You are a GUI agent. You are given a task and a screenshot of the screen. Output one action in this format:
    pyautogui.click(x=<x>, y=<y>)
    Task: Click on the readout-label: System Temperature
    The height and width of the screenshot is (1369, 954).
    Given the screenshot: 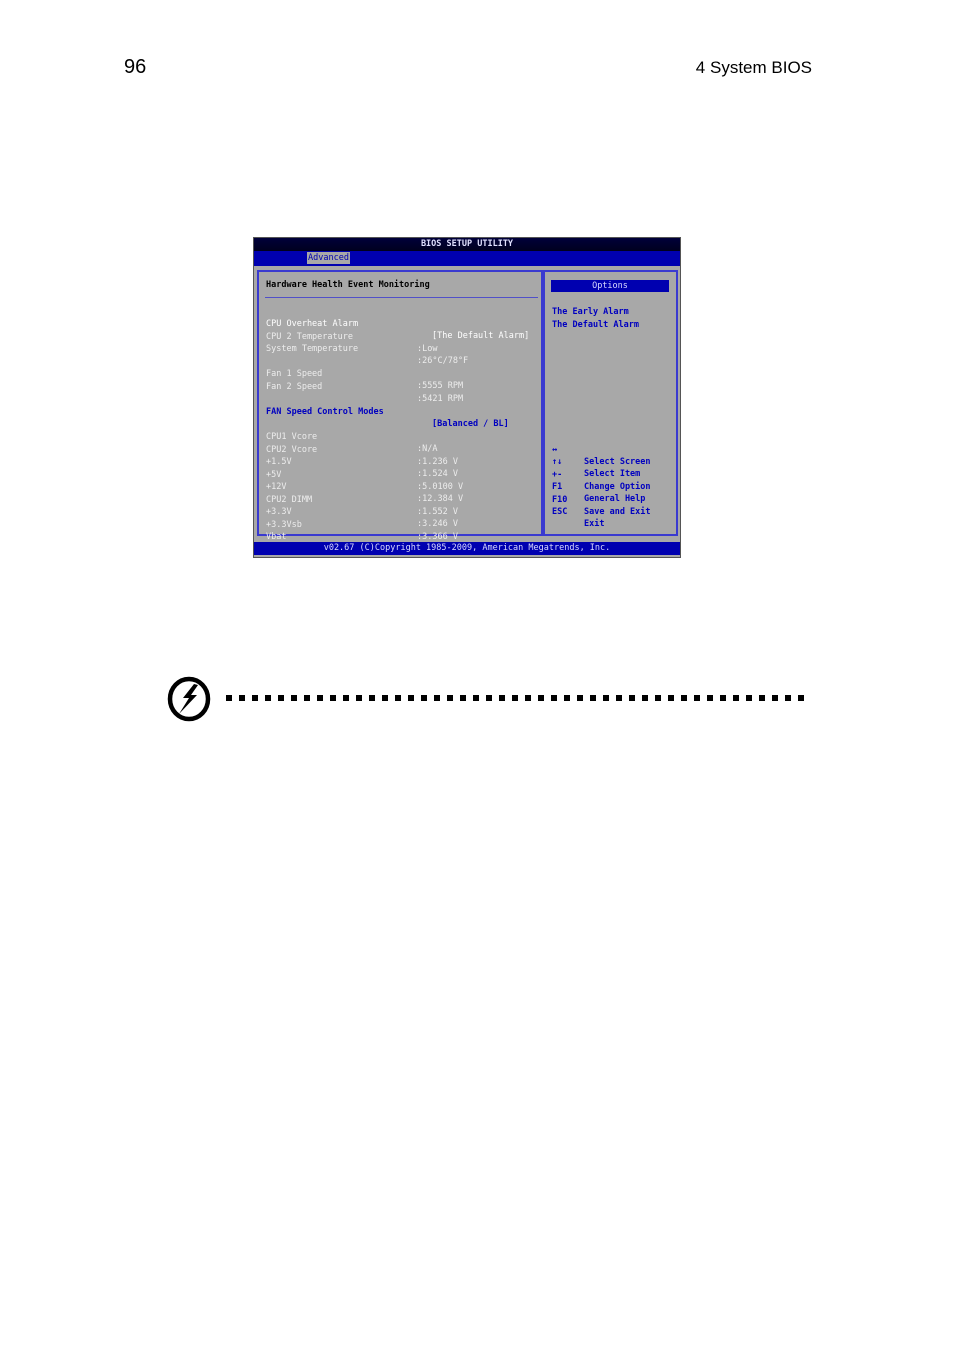 What is the action you would take?
    pyautogui.click(x=312, y=349)
    